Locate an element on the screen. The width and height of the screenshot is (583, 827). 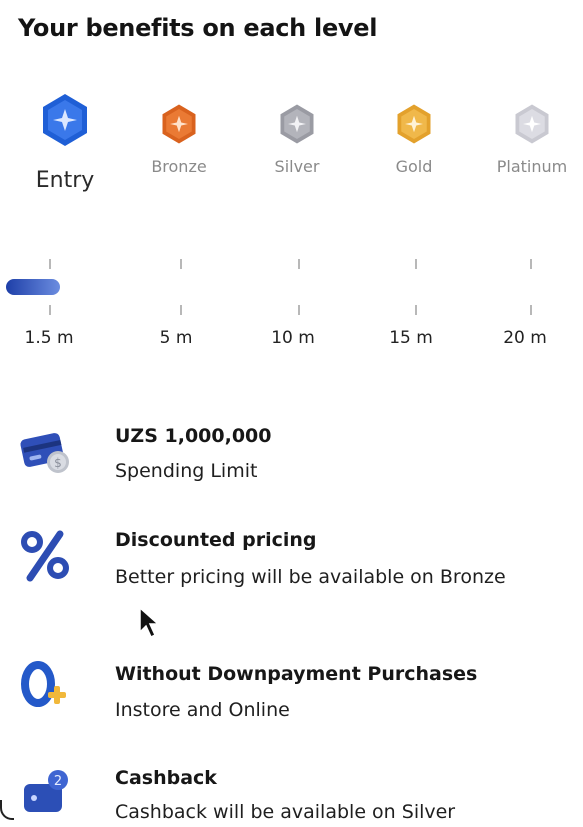
frame-corner is located at coordinates (7, 810).